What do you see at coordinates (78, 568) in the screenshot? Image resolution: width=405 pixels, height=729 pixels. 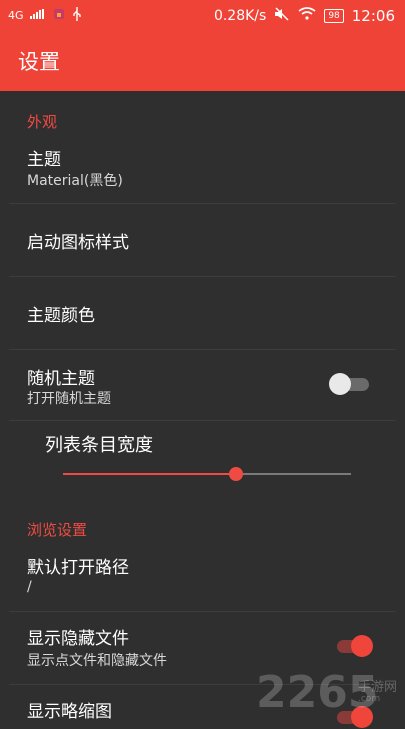 I see `setting-title: 默认打开路径` at bounding box center [78, 568].